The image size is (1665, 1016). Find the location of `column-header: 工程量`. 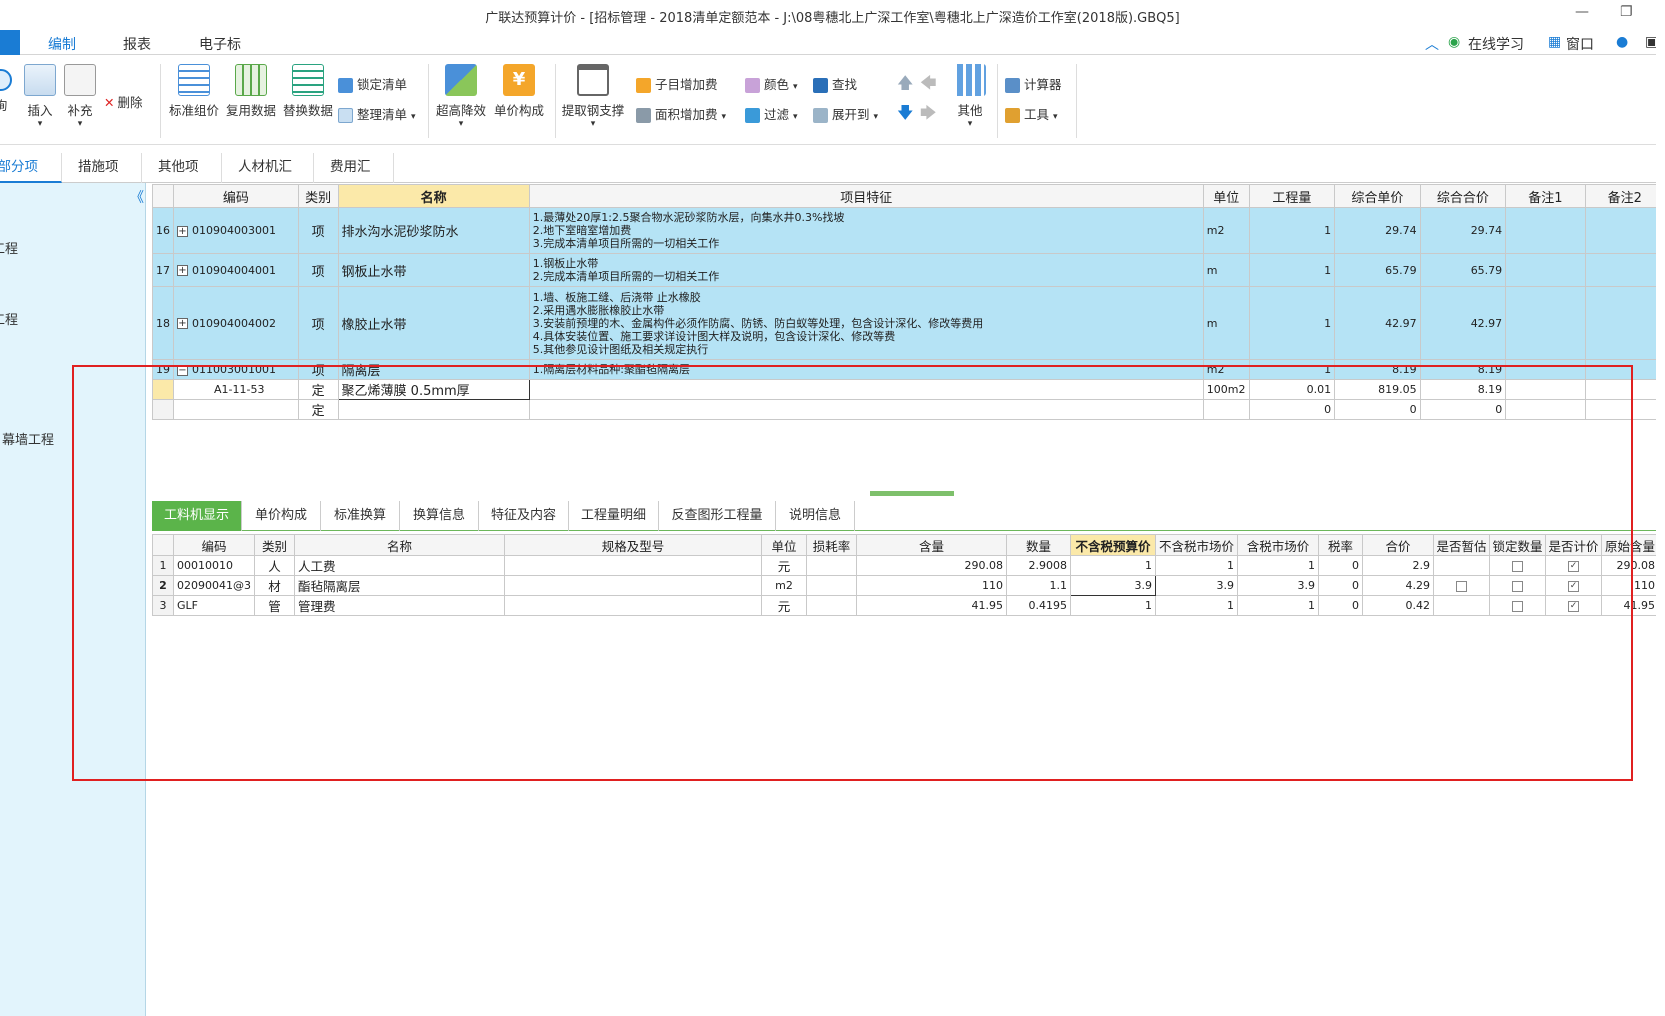

column-header: 工程量 is located at coordinates (1292, 196).